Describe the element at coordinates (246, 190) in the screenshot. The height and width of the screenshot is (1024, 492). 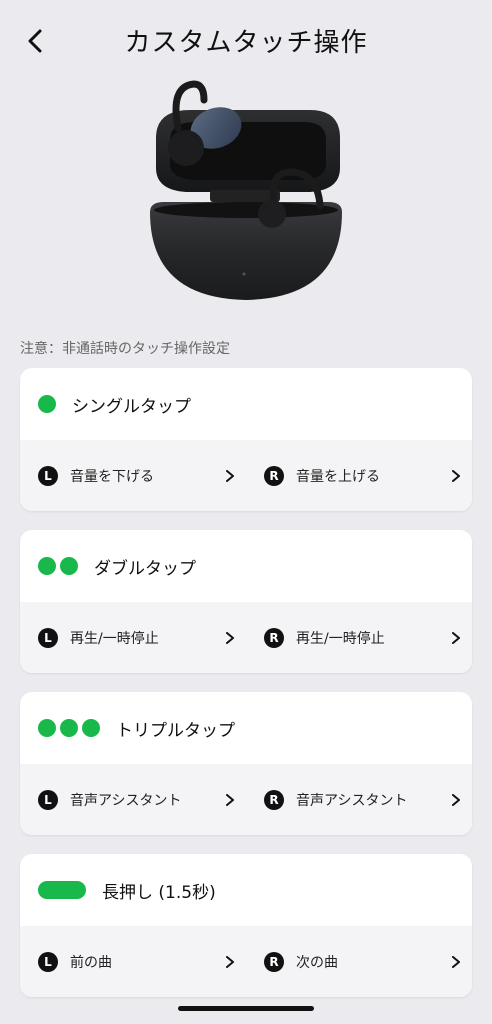
I see `earbuds-case-image` at that location.